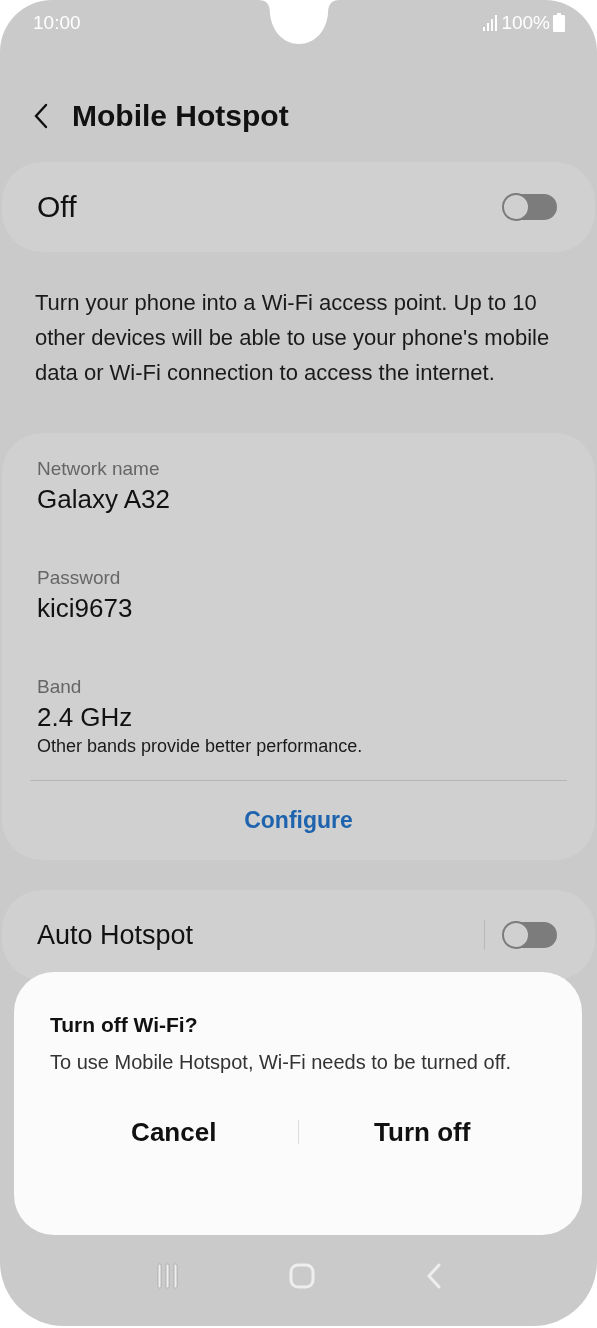  What do you see at coordinates (302, 1276) in the screenshot?
I see `home-icon` at bounding box center [302, 1276].